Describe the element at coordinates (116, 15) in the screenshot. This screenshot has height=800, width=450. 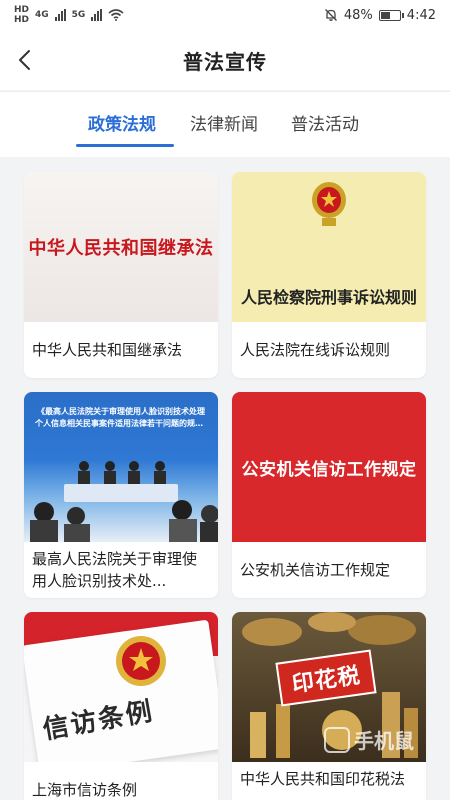
I see `wifi-icon` at that location.